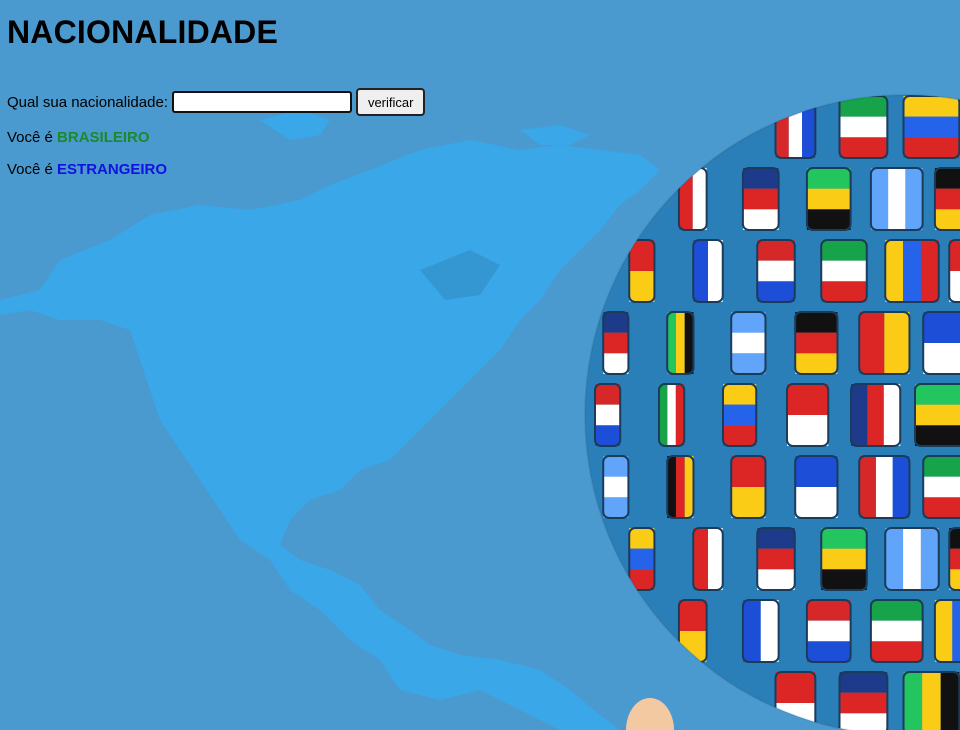 Image resolution: width=960 pixels, height=730 pixels. I want to click on verify-button: verificar, so click(390, 102).